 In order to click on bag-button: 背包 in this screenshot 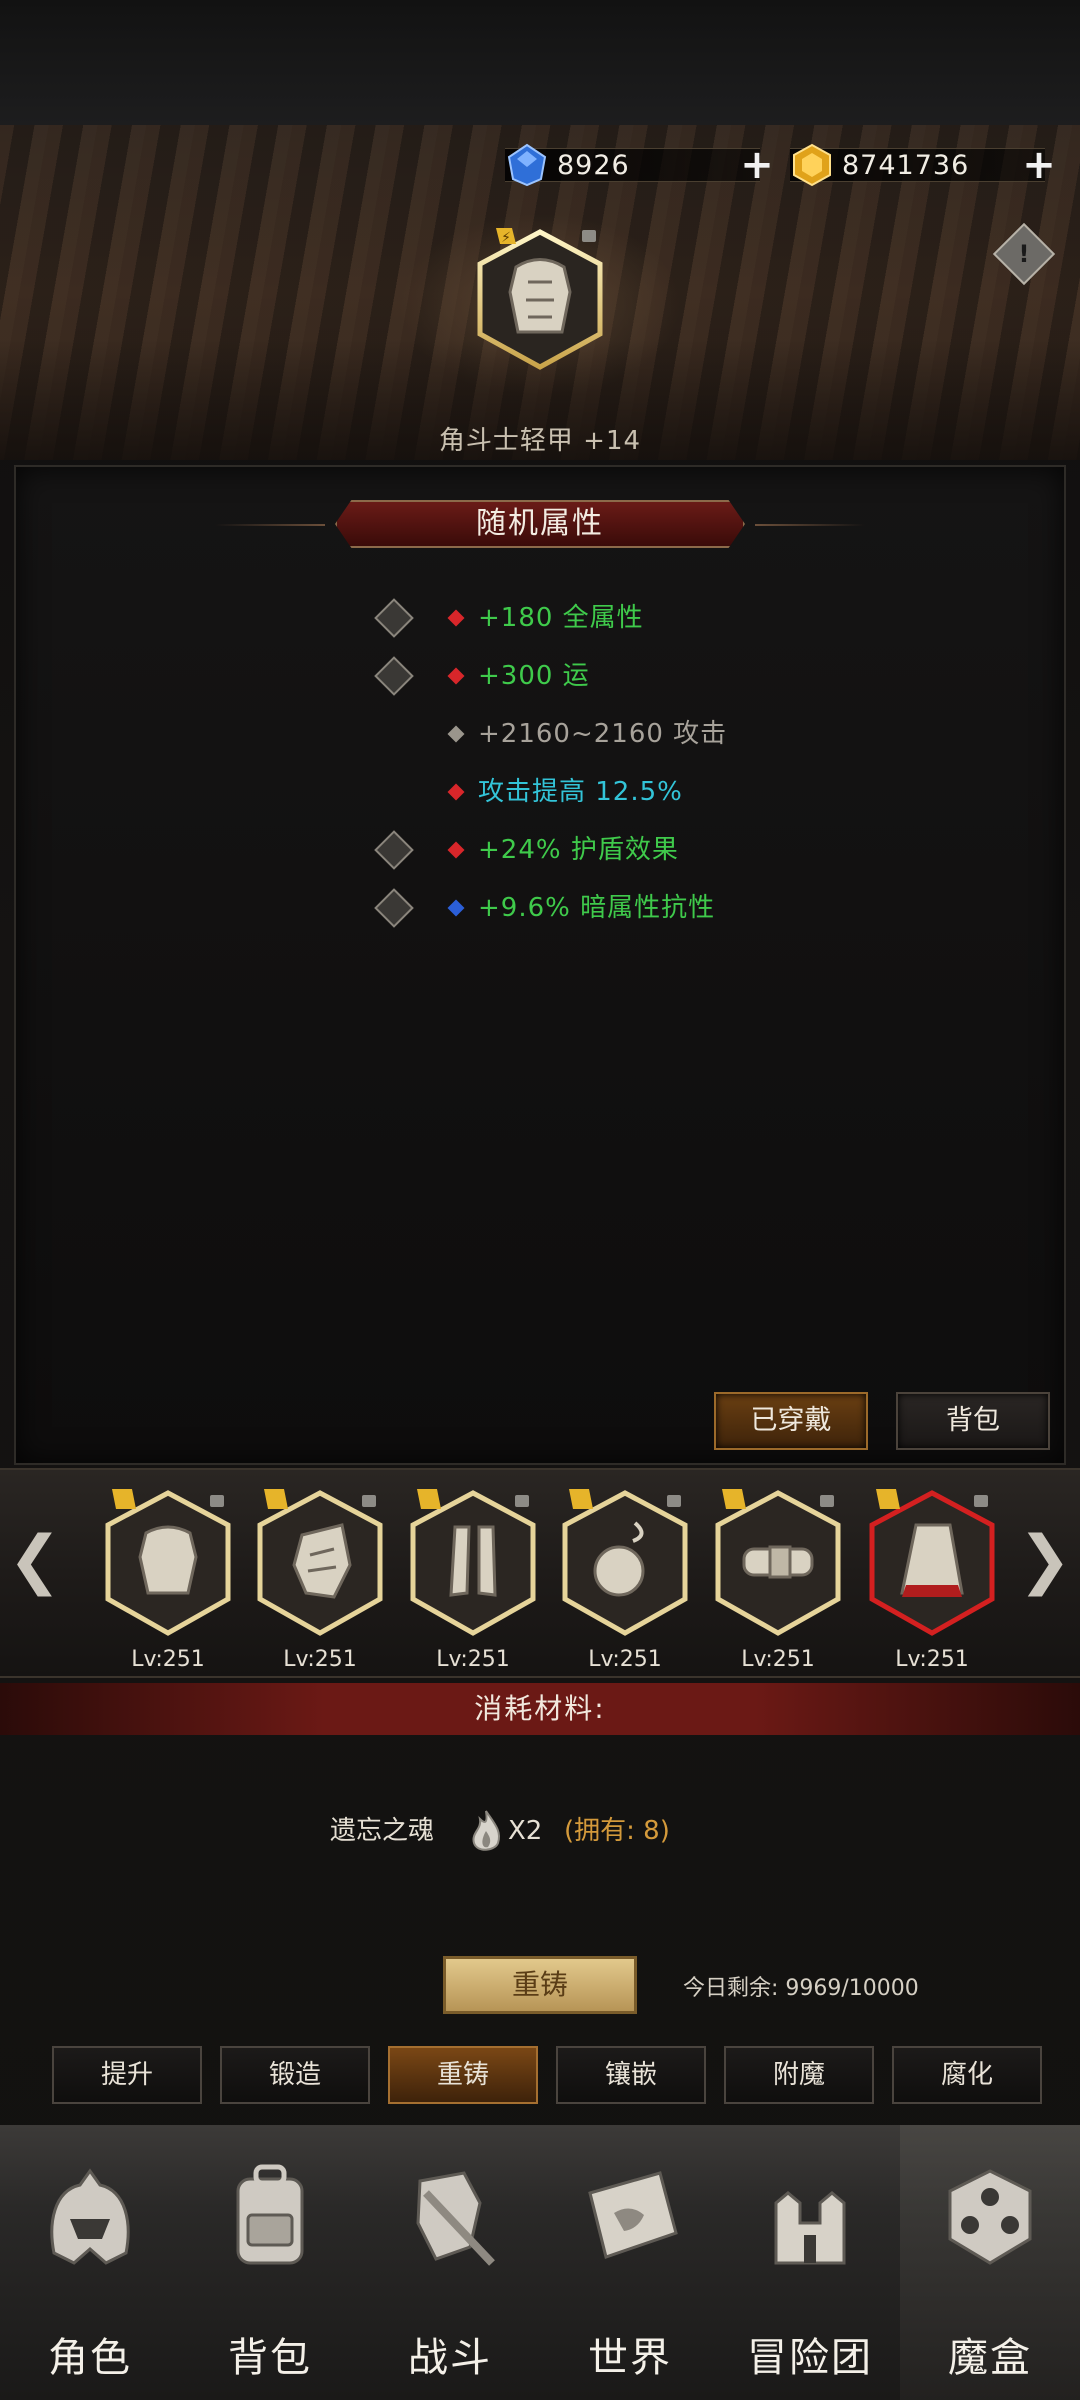, I will do `click(973, 1421)`.